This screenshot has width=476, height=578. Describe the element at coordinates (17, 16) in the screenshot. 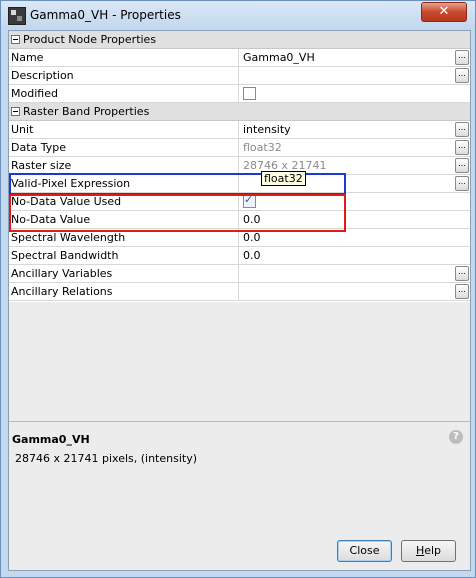

I see `app-icon` at that location.